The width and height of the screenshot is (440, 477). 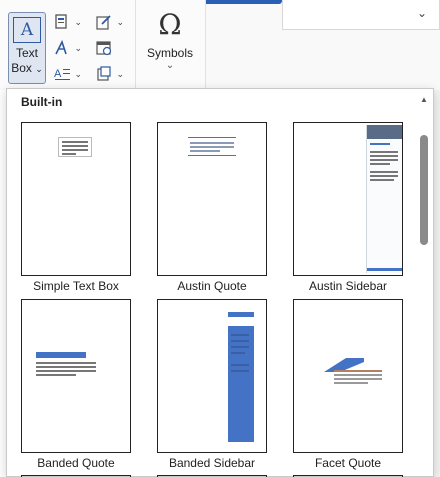 I want to click on gallery-item-caption: Austin Sidebar, so click(x=348, y=286).